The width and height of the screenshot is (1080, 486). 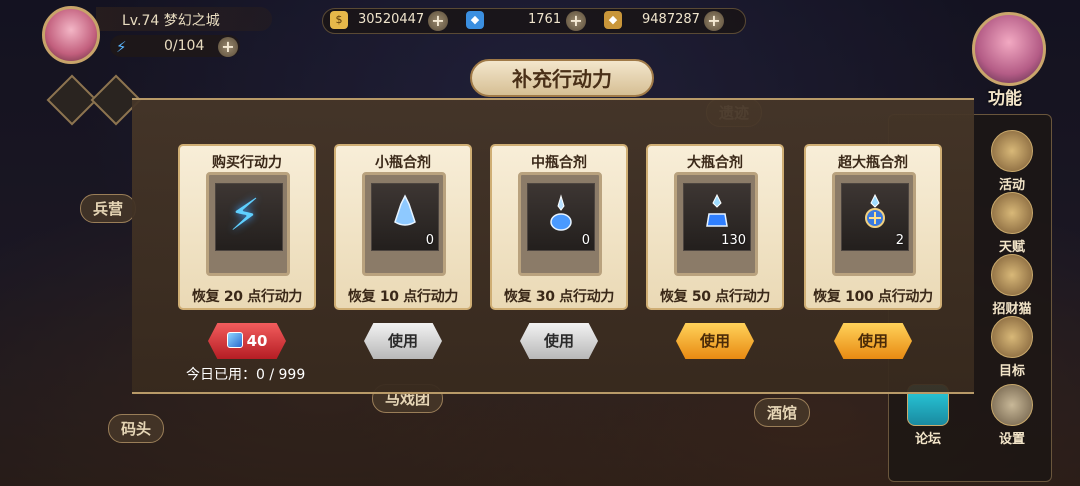 What do you see at coordinates (559, 341) in the screenshot?
I see `use-medium-potion-button: 使用` at bounding box center [559, 341].